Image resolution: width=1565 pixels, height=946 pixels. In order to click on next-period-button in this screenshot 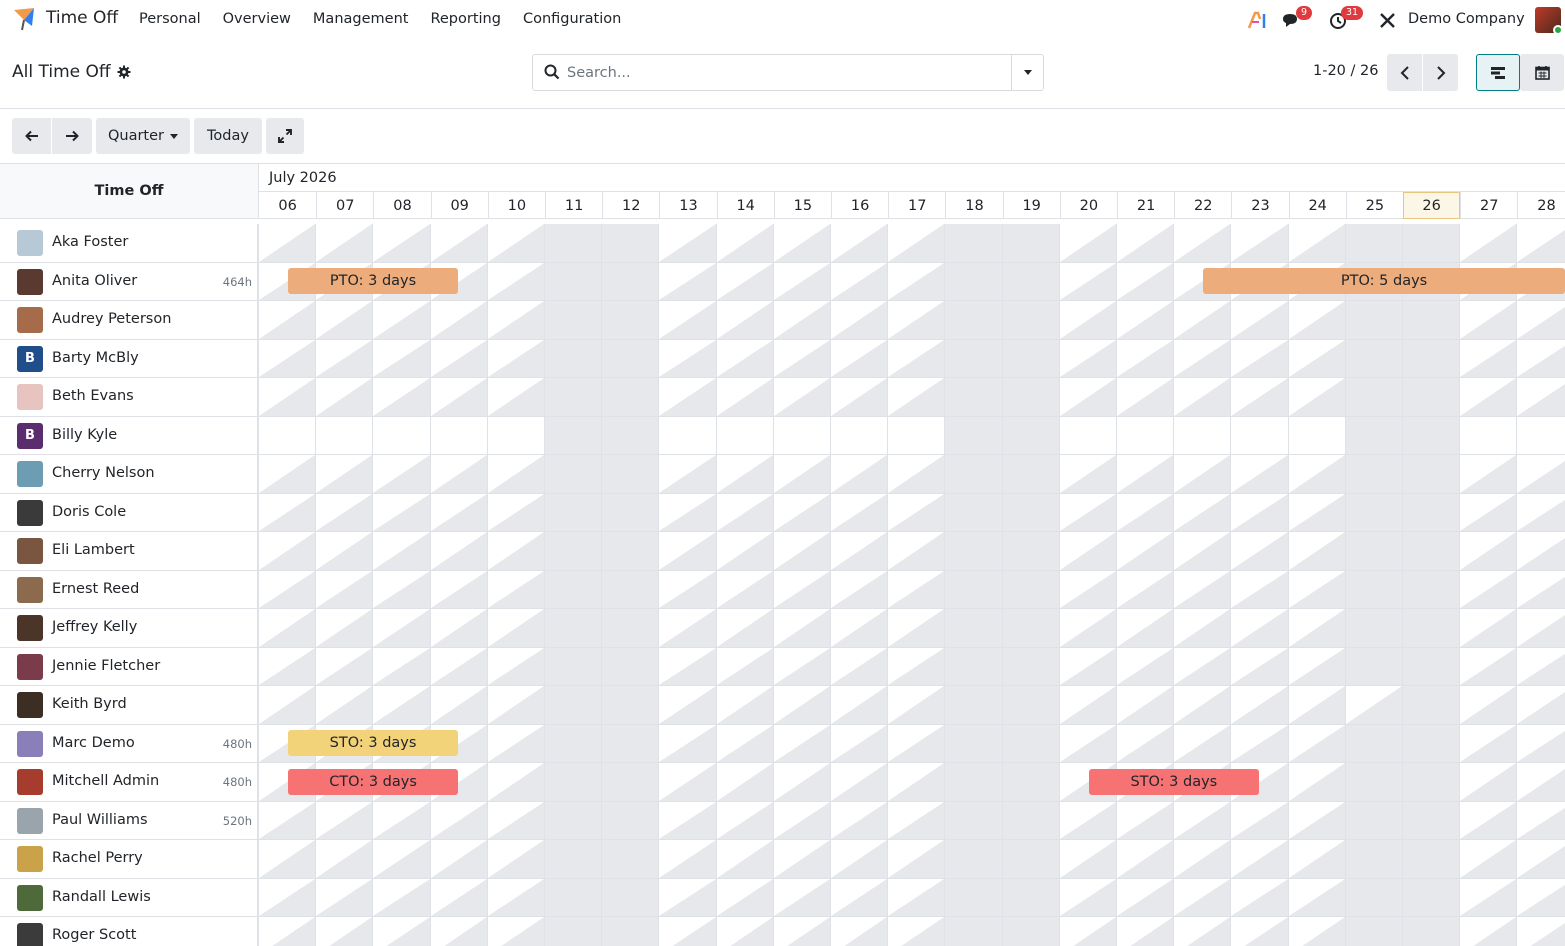, I will do `click(72, 136)`.